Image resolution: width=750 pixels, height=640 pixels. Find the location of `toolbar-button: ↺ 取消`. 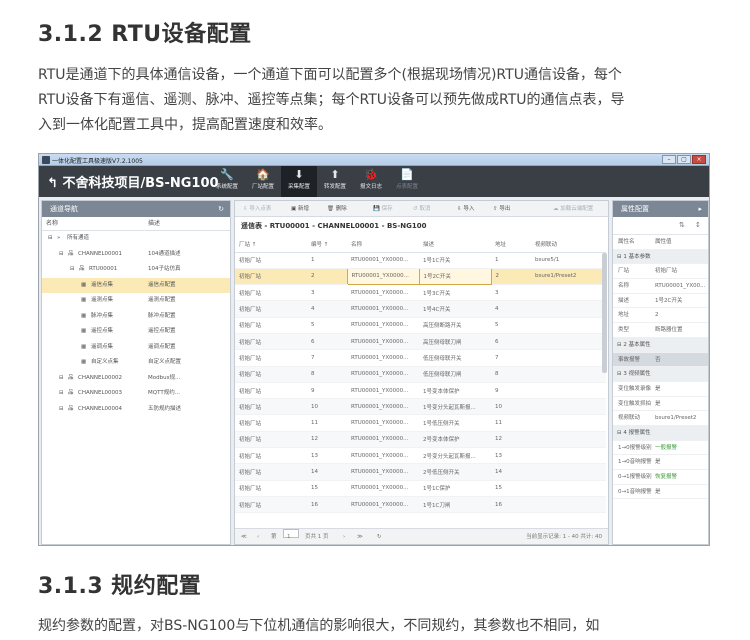

toolbar-button: ↺ 取消 is located at coordinates (421, 209).